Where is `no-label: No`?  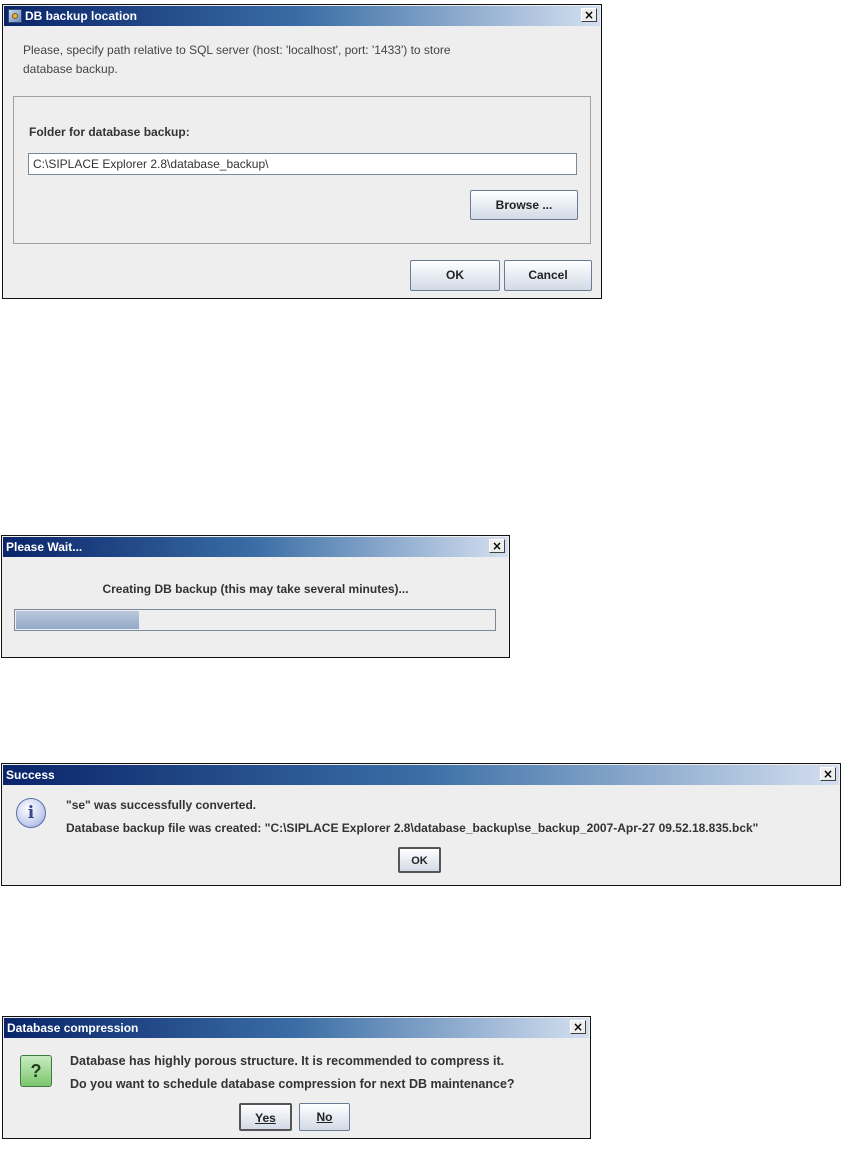
no-label: No is located at coordinates (324, 1117).